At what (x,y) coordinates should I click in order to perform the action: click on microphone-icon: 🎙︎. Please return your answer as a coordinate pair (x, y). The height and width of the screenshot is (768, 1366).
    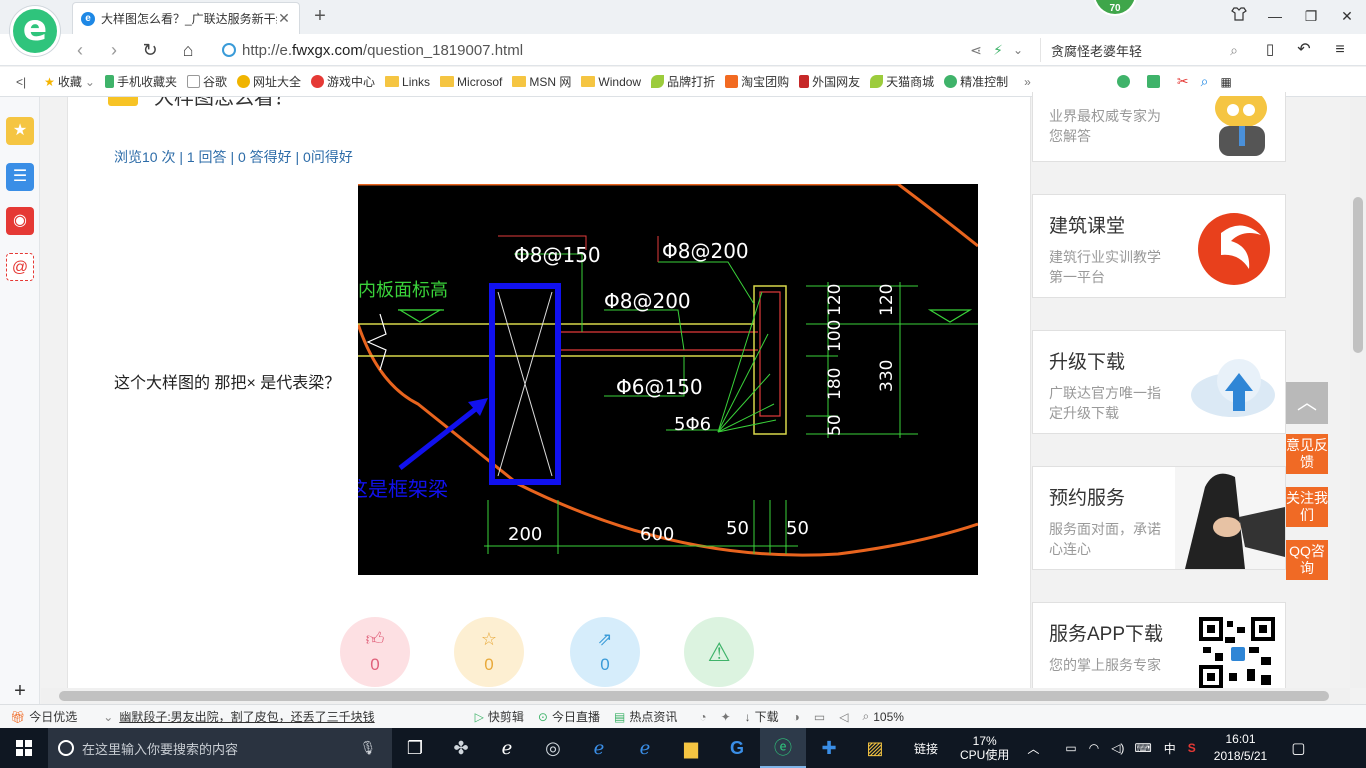
    Looking at the image, I should click on (367, 748).